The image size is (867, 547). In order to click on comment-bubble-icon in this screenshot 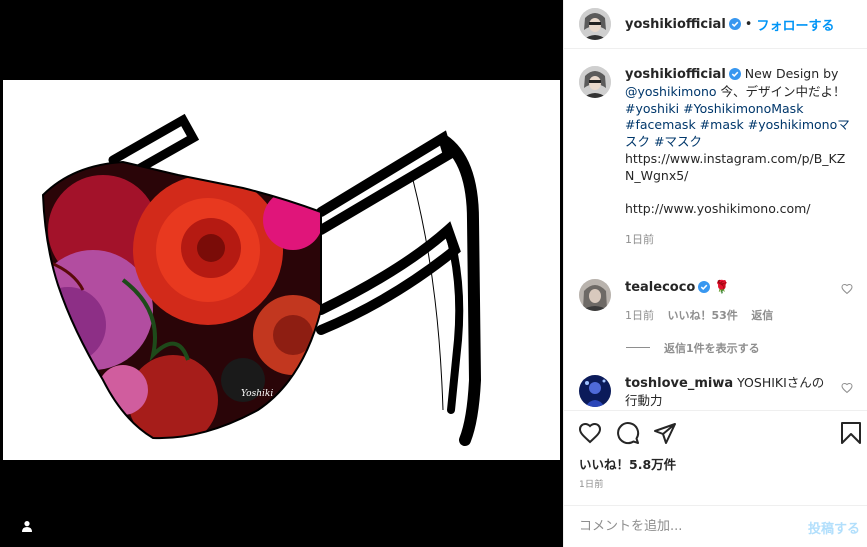, I will do `click(628, 433)`.